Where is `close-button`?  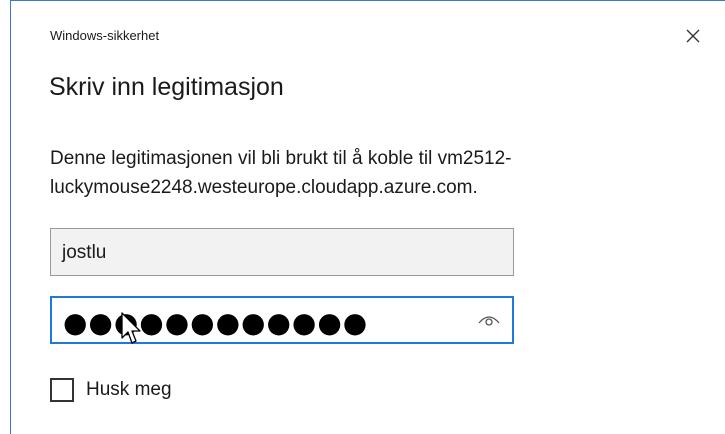 close-button is located at coordinates (693, 36).